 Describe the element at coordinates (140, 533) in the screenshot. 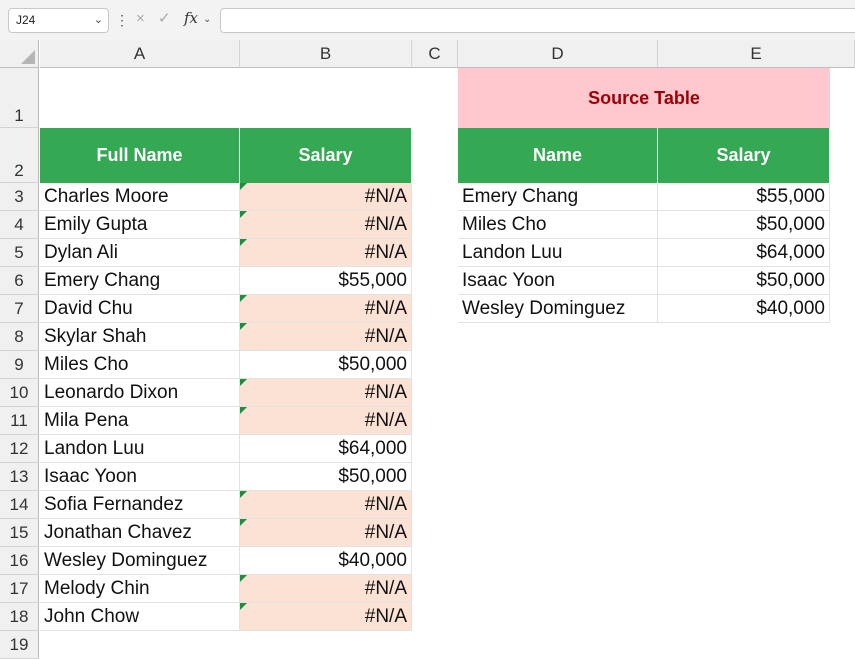

I see `full-name-cell: Jonathan Chavez` at that location.